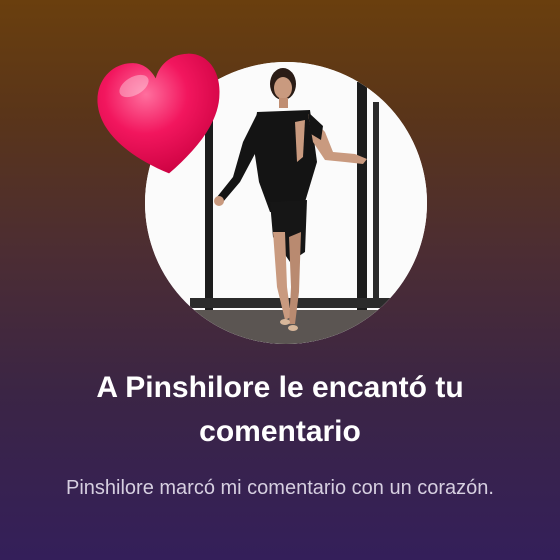 This screenshot has height=560, width=560. What do you see at coordinates (280, 409) in the screenshot?
I see `notification-title: A Pinshilore le encantó tu comentario` at bounding box center [280, 409].